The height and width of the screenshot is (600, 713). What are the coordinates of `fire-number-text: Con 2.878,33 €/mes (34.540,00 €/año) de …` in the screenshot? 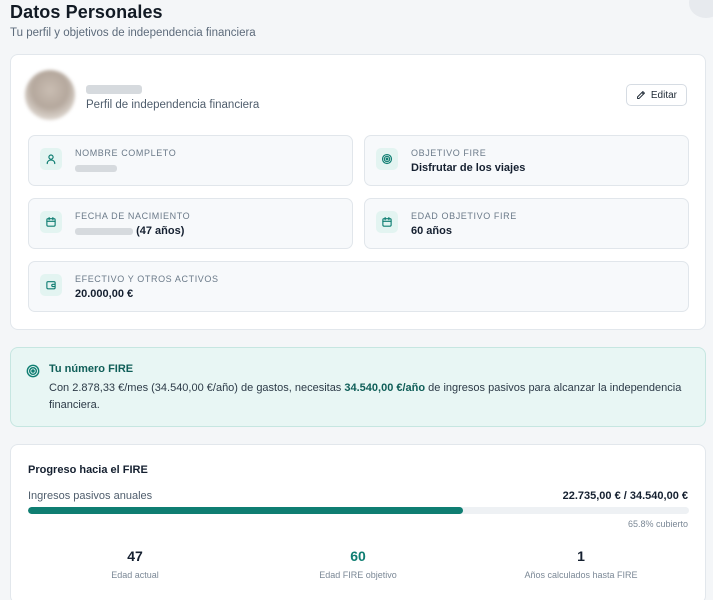 It's located at (365, 396).